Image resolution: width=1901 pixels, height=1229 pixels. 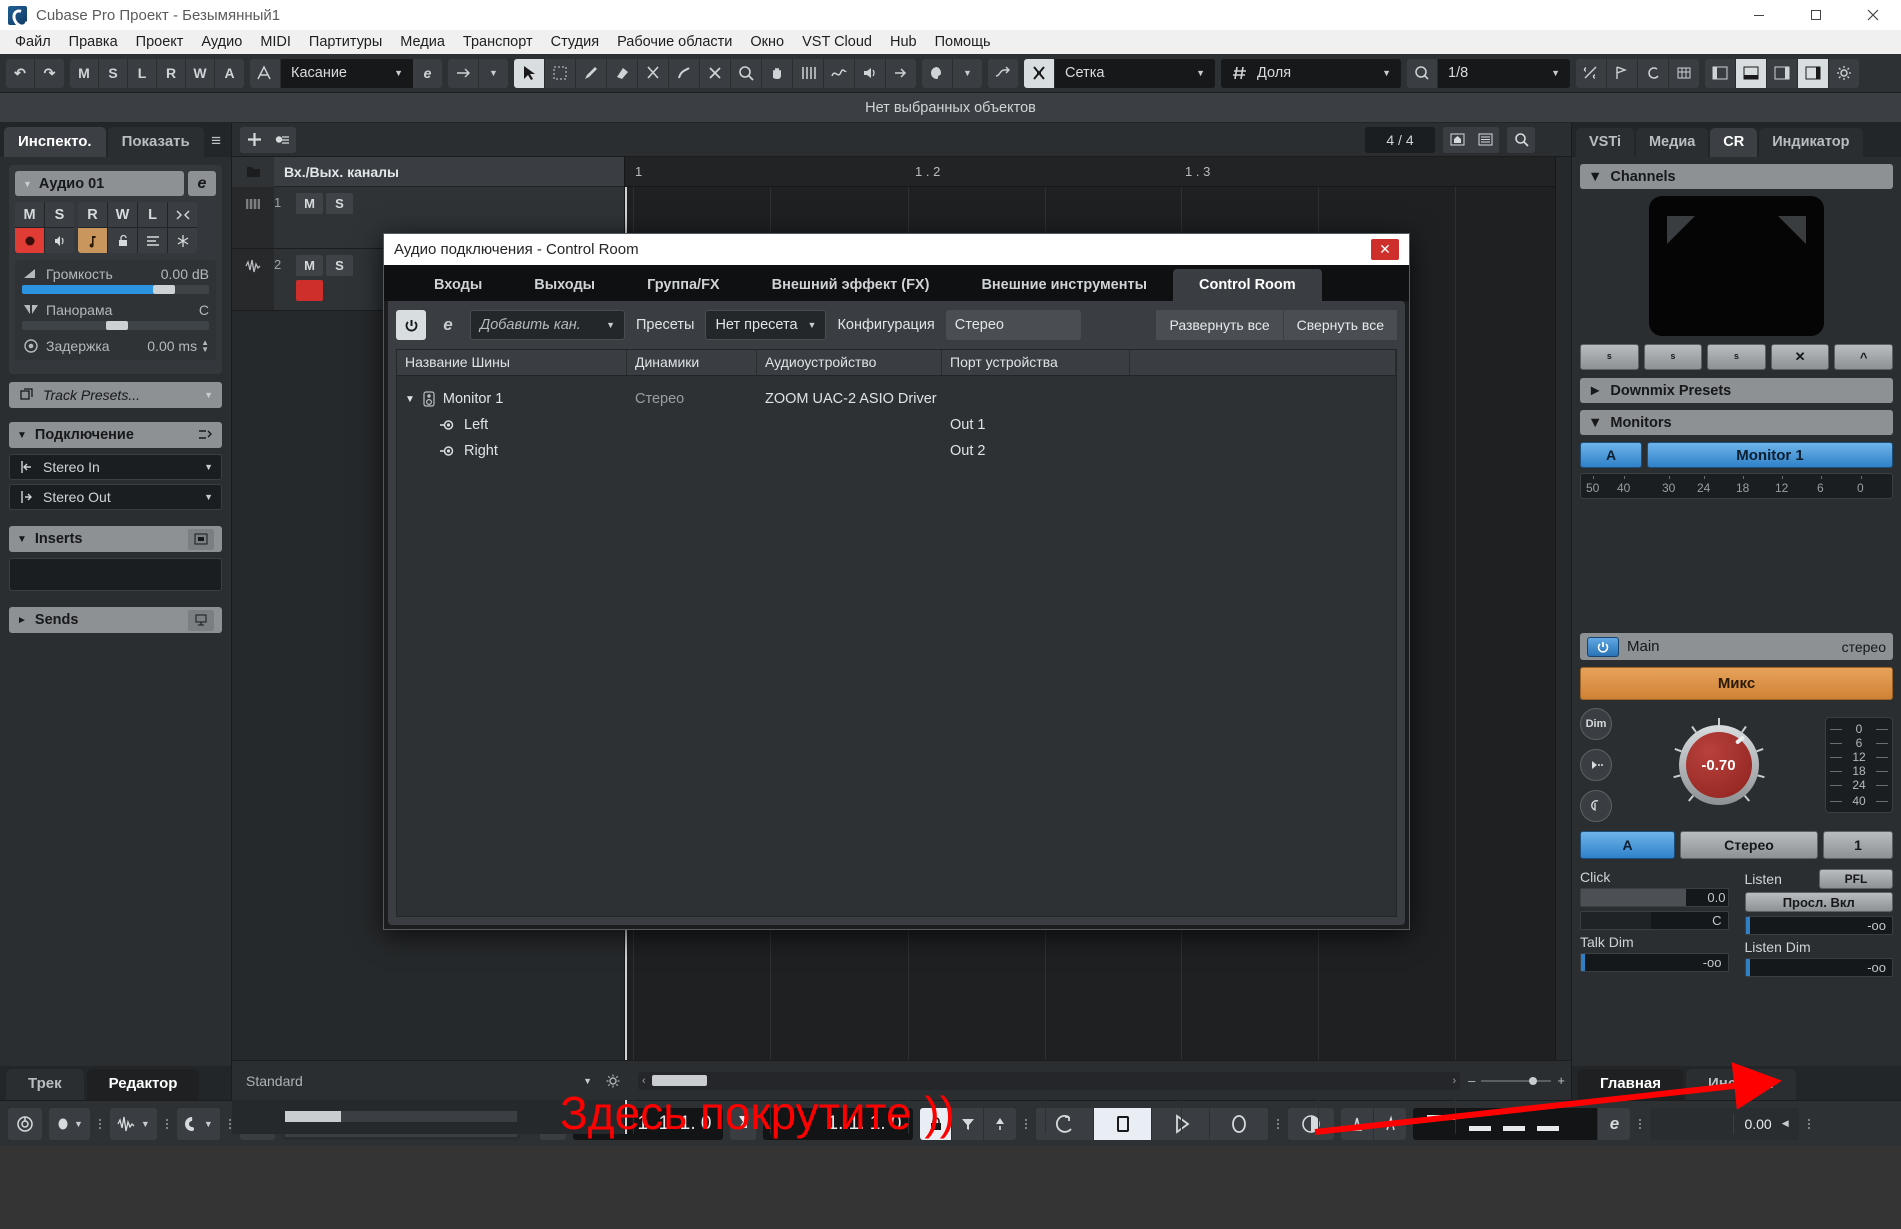 I want to click on audio-record-mode-icon: ▼, so click(x=133, y=1124).